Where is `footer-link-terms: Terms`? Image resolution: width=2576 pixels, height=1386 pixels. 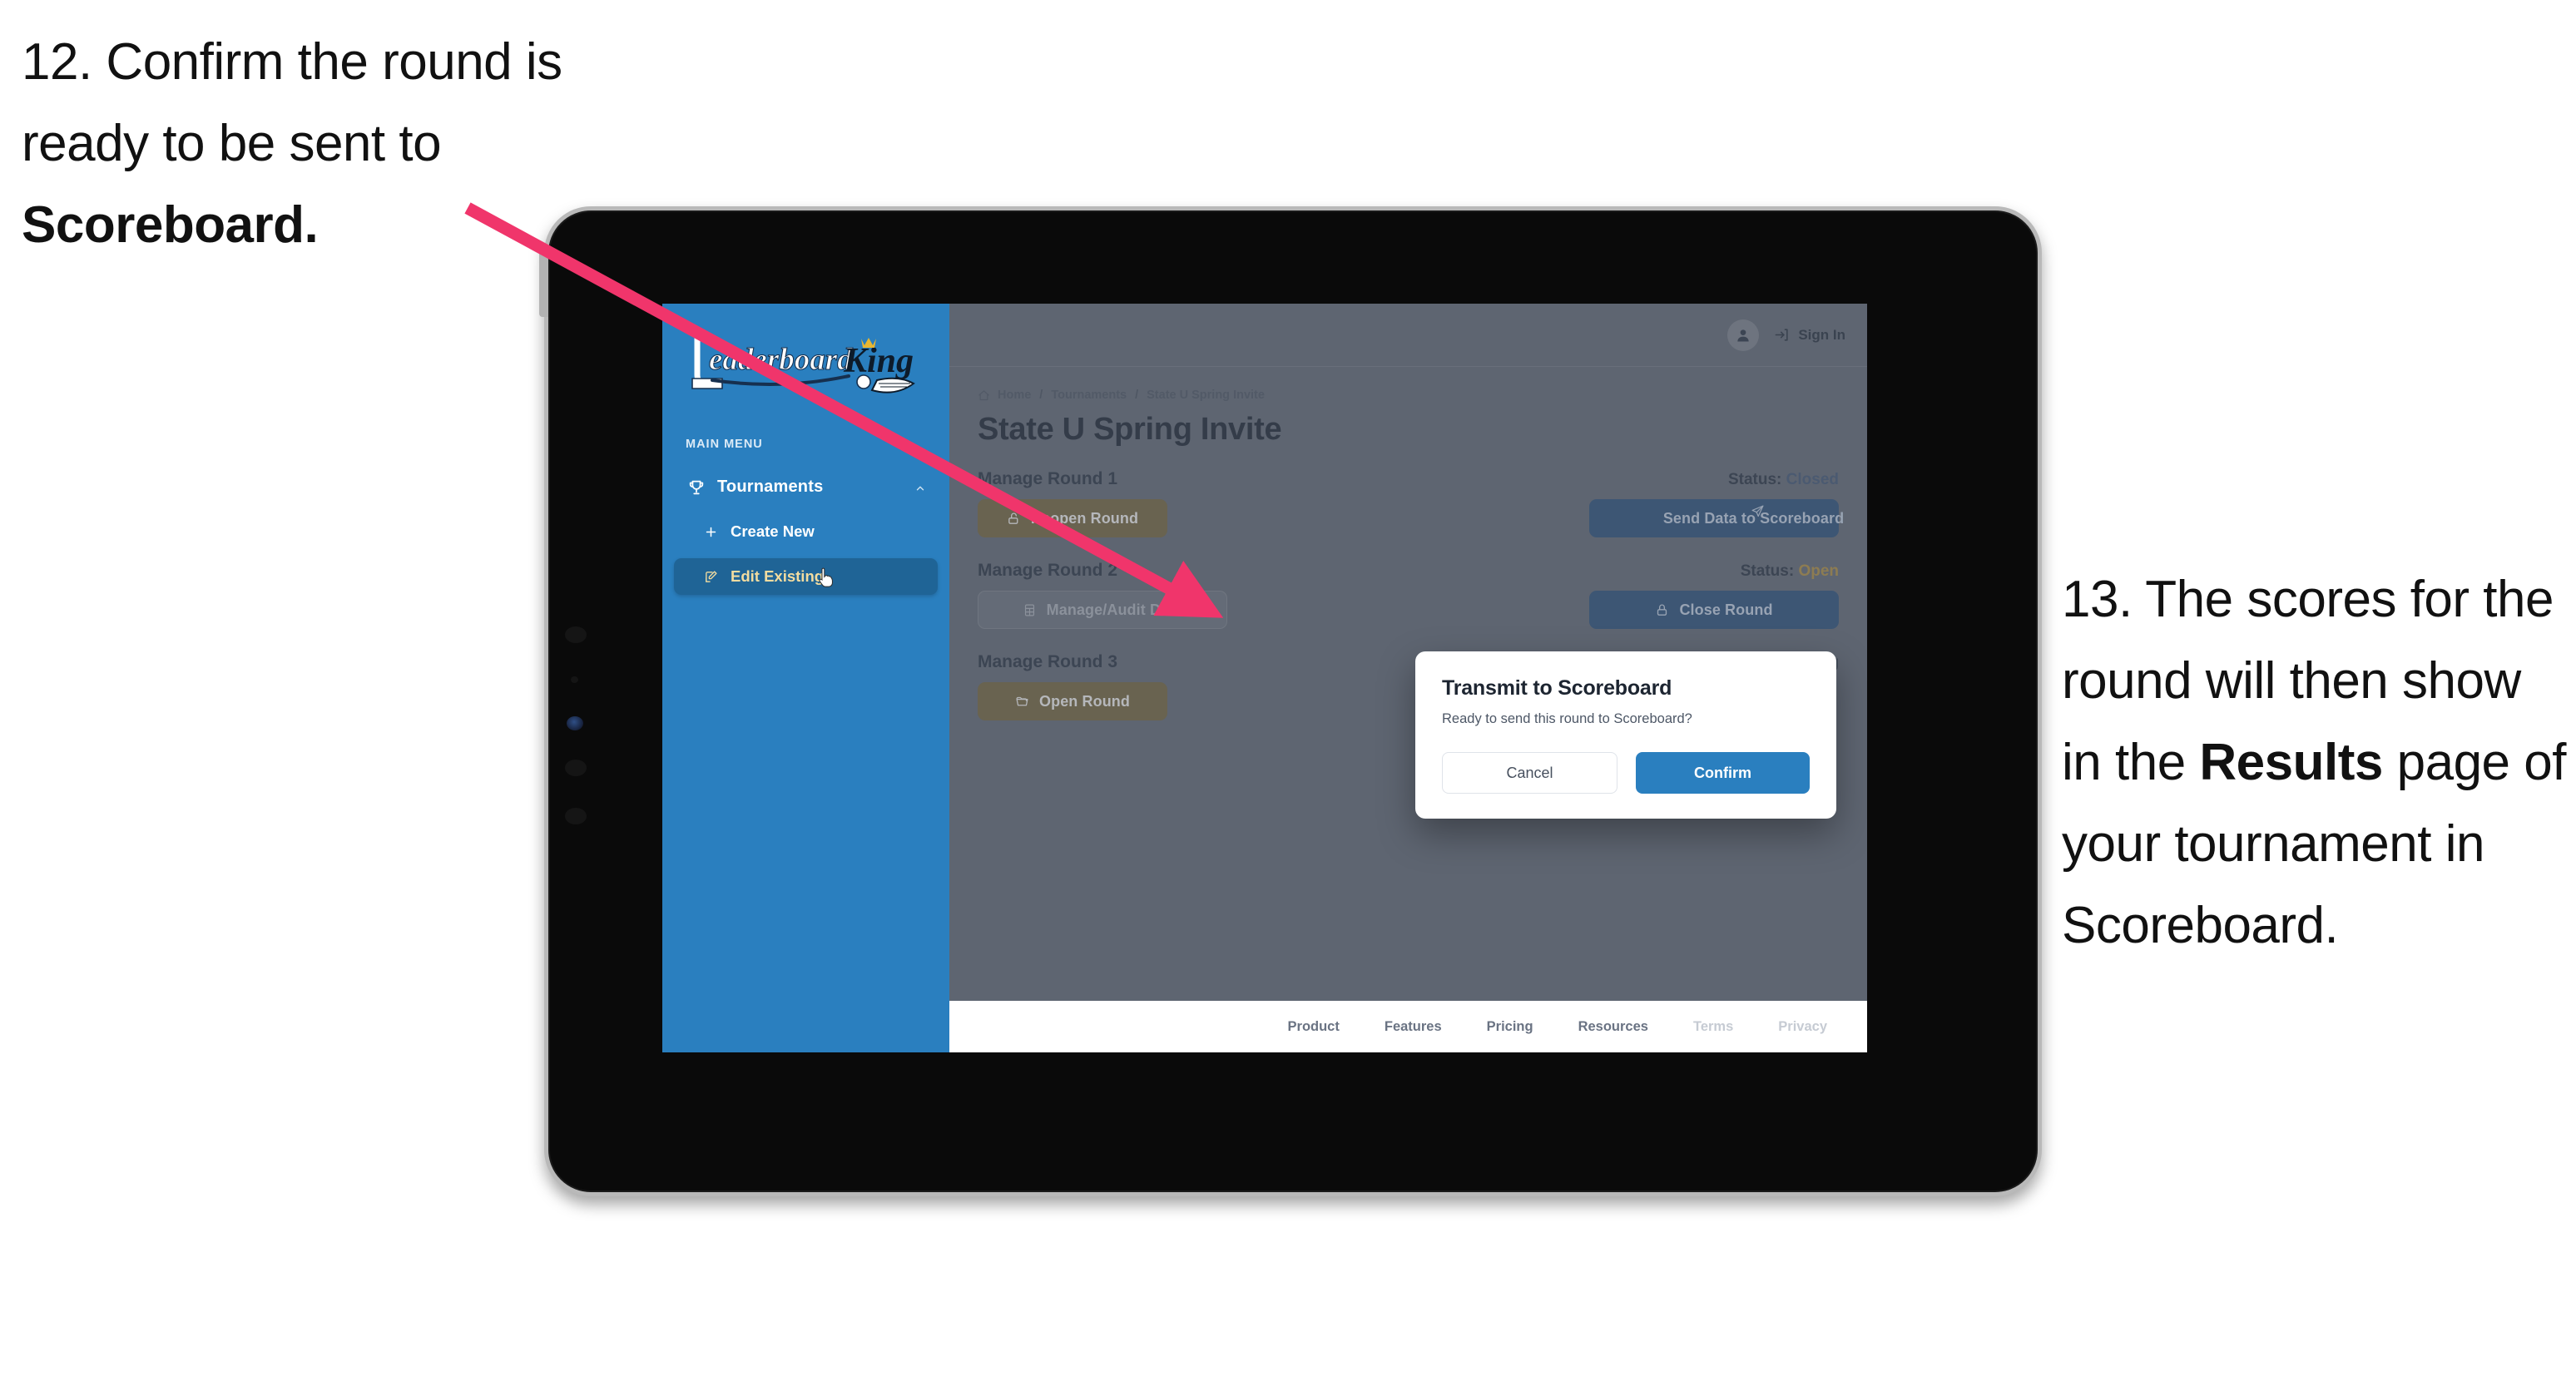
footer-link-terms: Terms is located at coordinates (1713, 1027).